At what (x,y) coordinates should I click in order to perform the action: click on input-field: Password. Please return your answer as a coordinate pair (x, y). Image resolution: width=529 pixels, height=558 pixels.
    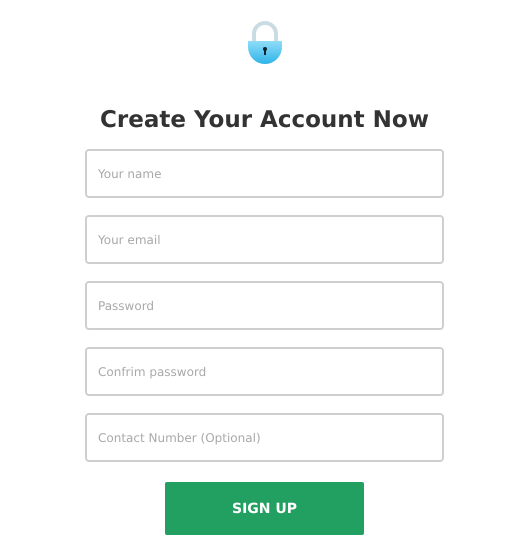
    Looking at the image, I should click on (264, 305).